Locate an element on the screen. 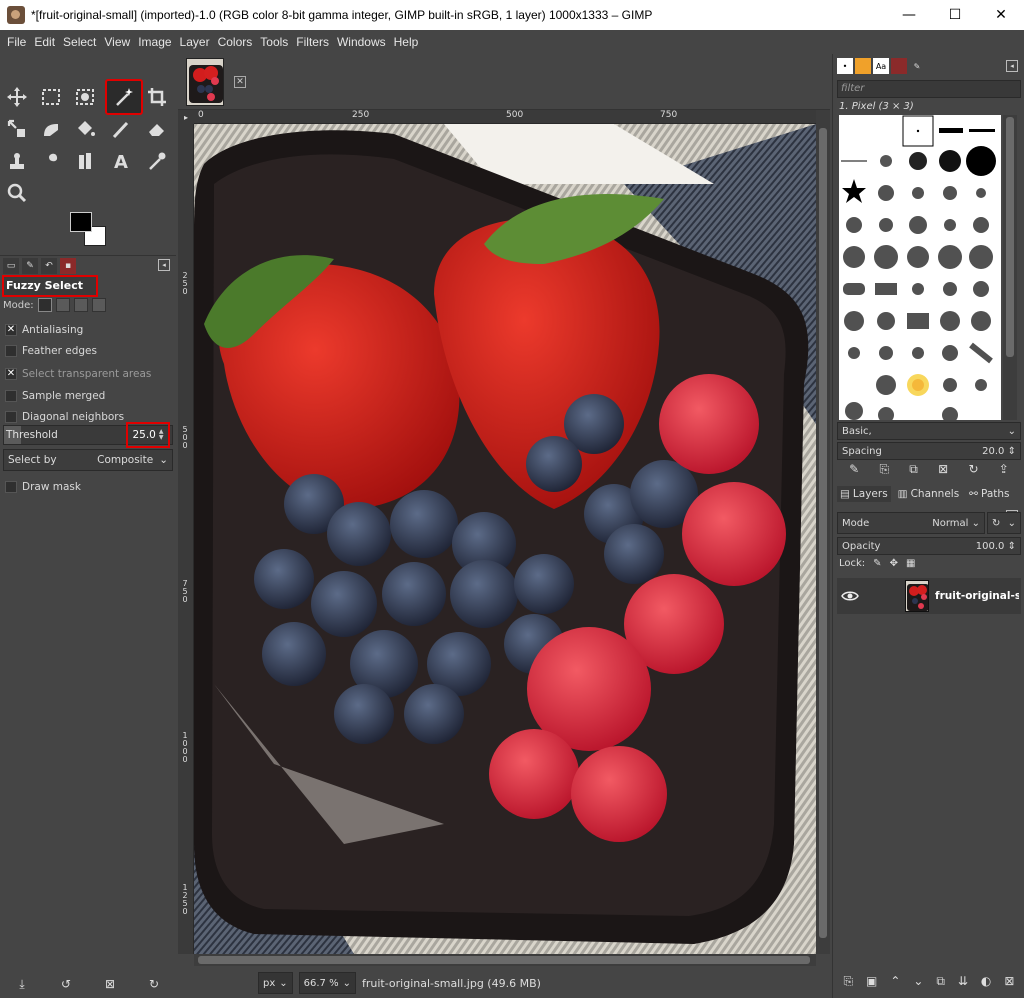  refresh-brushes-icon: ↻ is located at coordinates (973, 469).